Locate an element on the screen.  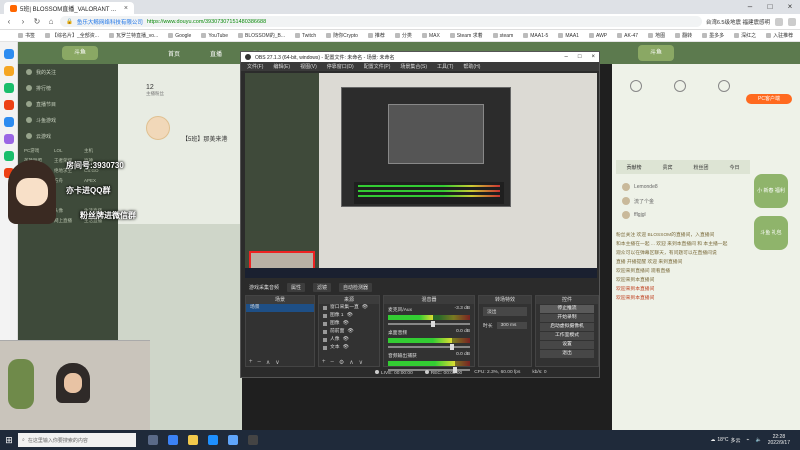
rank-row: fflgjgl is located at coordinates (683, 215).